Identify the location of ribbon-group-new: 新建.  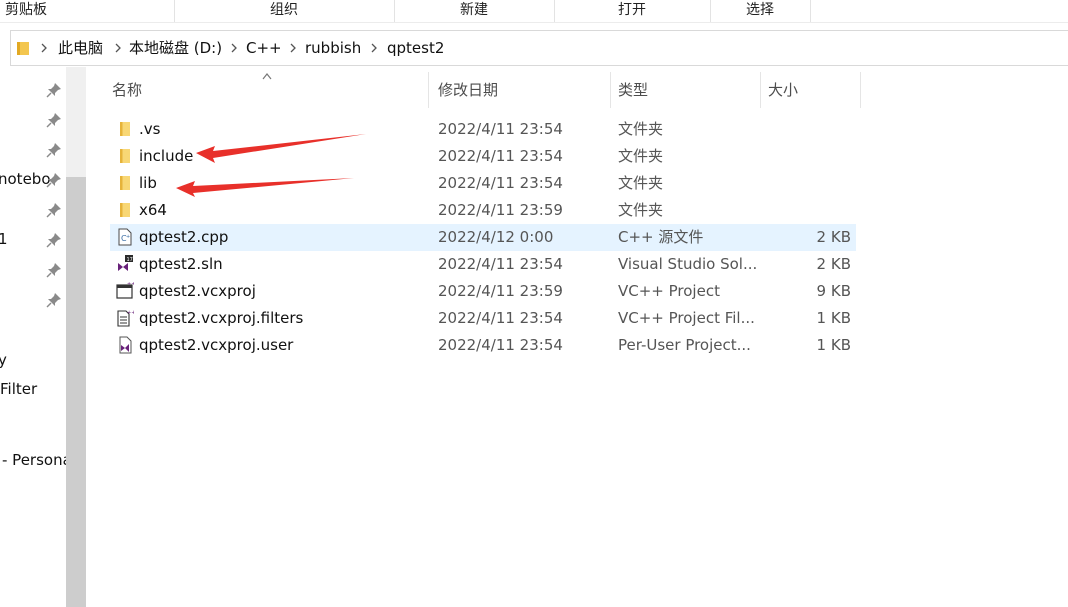
(474, 11).